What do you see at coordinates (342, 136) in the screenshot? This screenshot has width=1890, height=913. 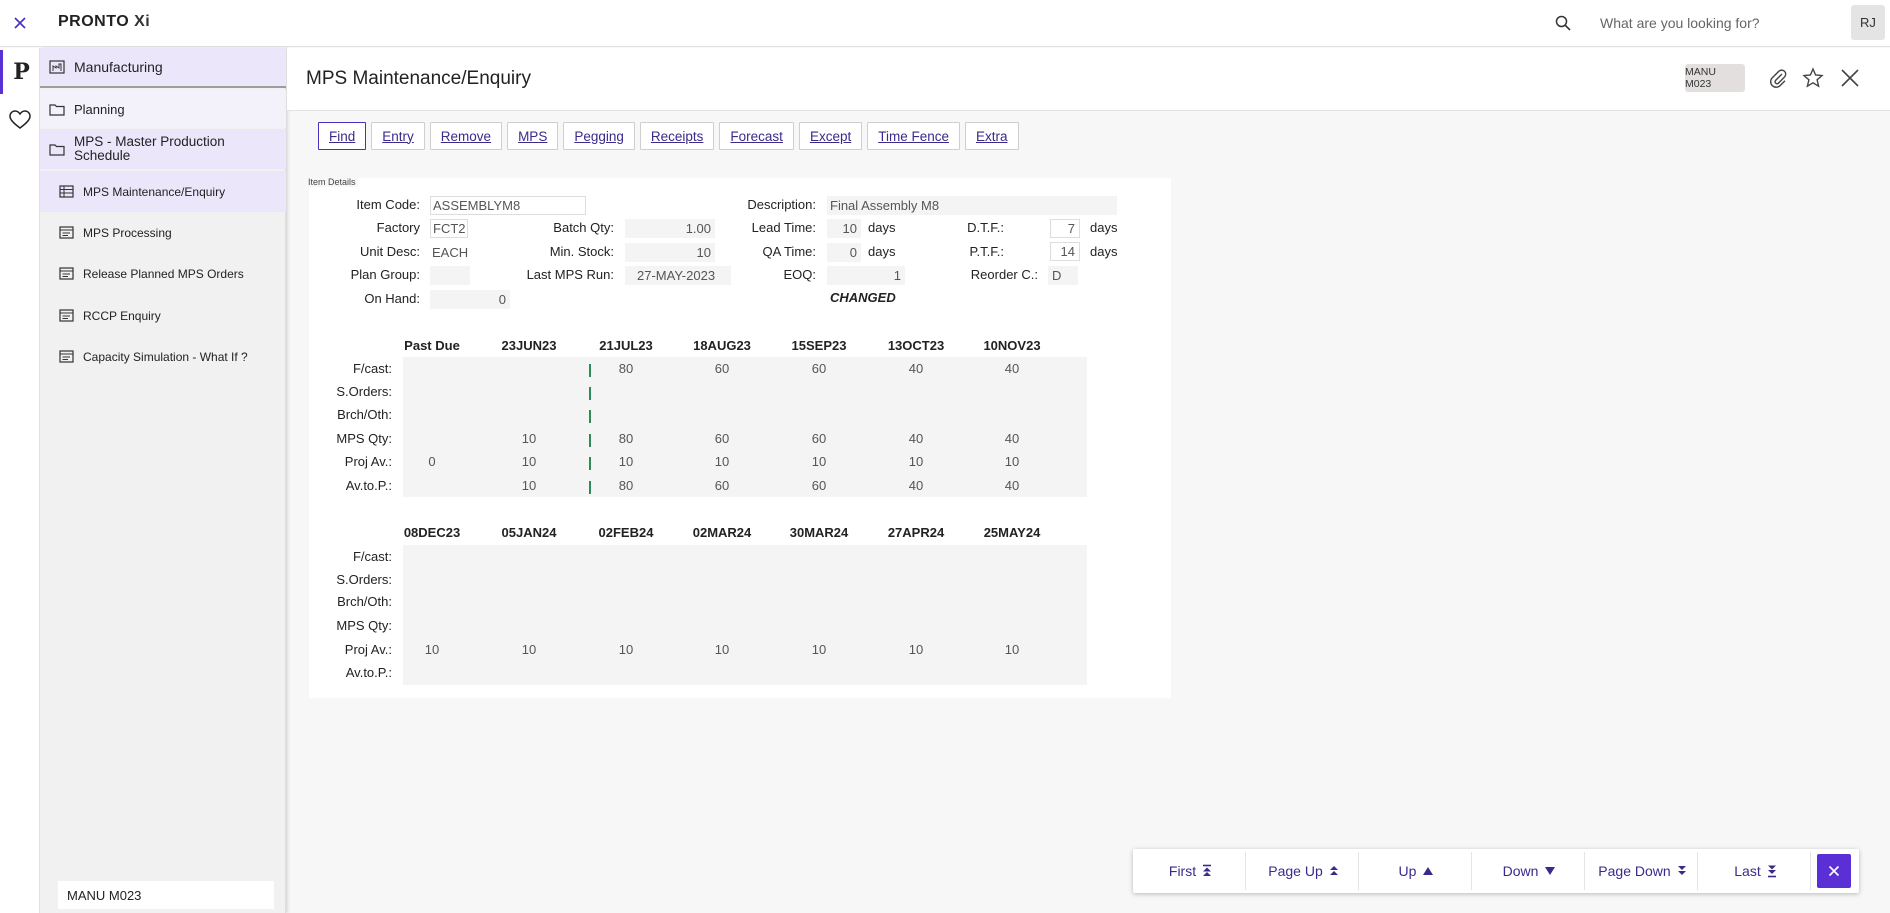 I see `find-button: Find` at bounding box center [342, 136].